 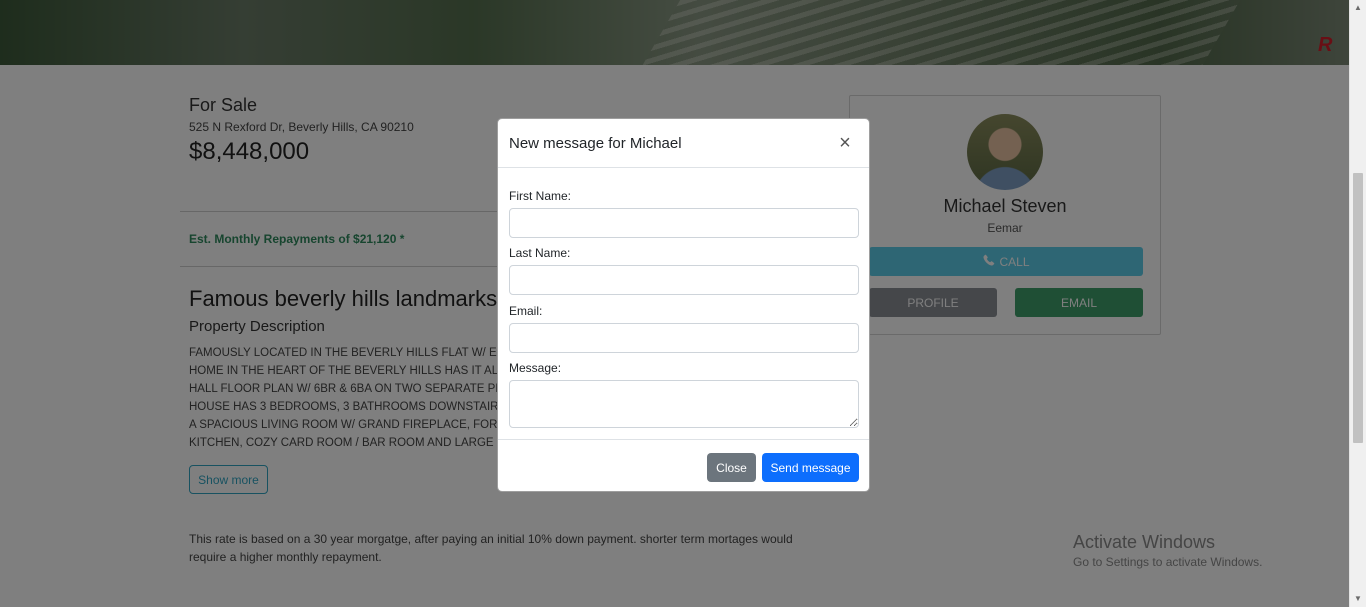 What do you see at coordinates (684, 404) in the screenshot?
I see `message-field` at bounding box center [684, 404].